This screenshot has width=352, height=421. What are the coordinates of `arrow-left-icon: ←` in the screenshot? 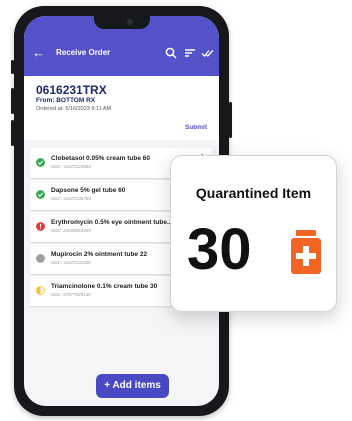 It's located at (38, 53).